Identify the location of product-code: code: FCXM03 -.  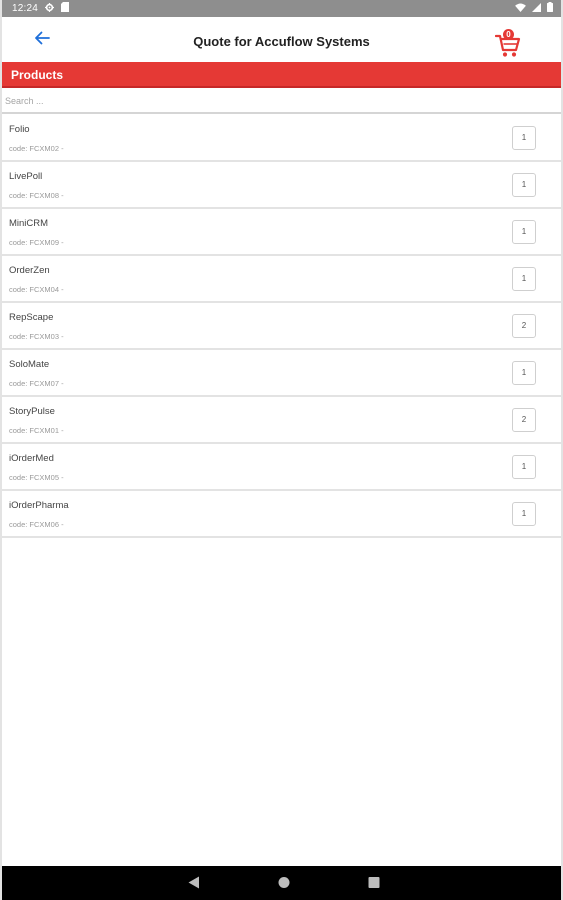
(36, 336).